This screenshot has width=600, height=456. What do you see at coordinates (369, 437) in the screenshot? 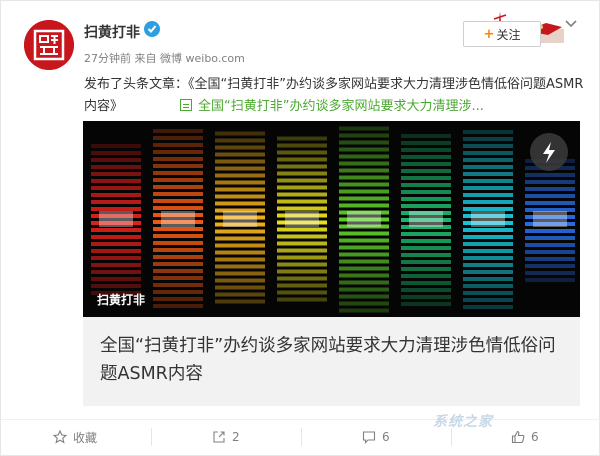
I see `comment-icon` at bounding box center [369, 437].